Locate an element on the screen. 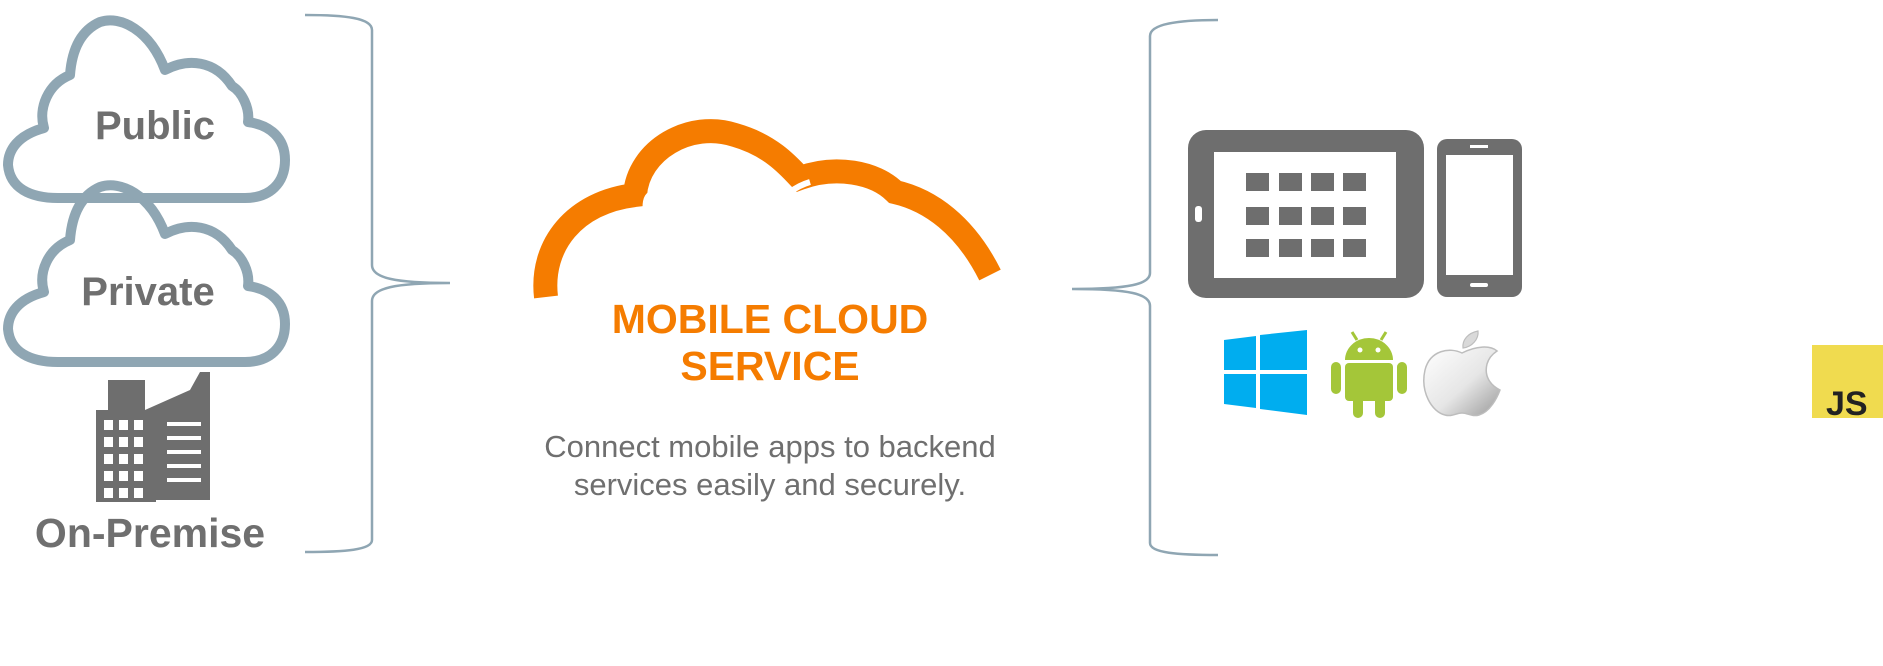 Image resolution: width=1883 pixels, height=666 pixels. building-icon is located at coordinates (153, 437).